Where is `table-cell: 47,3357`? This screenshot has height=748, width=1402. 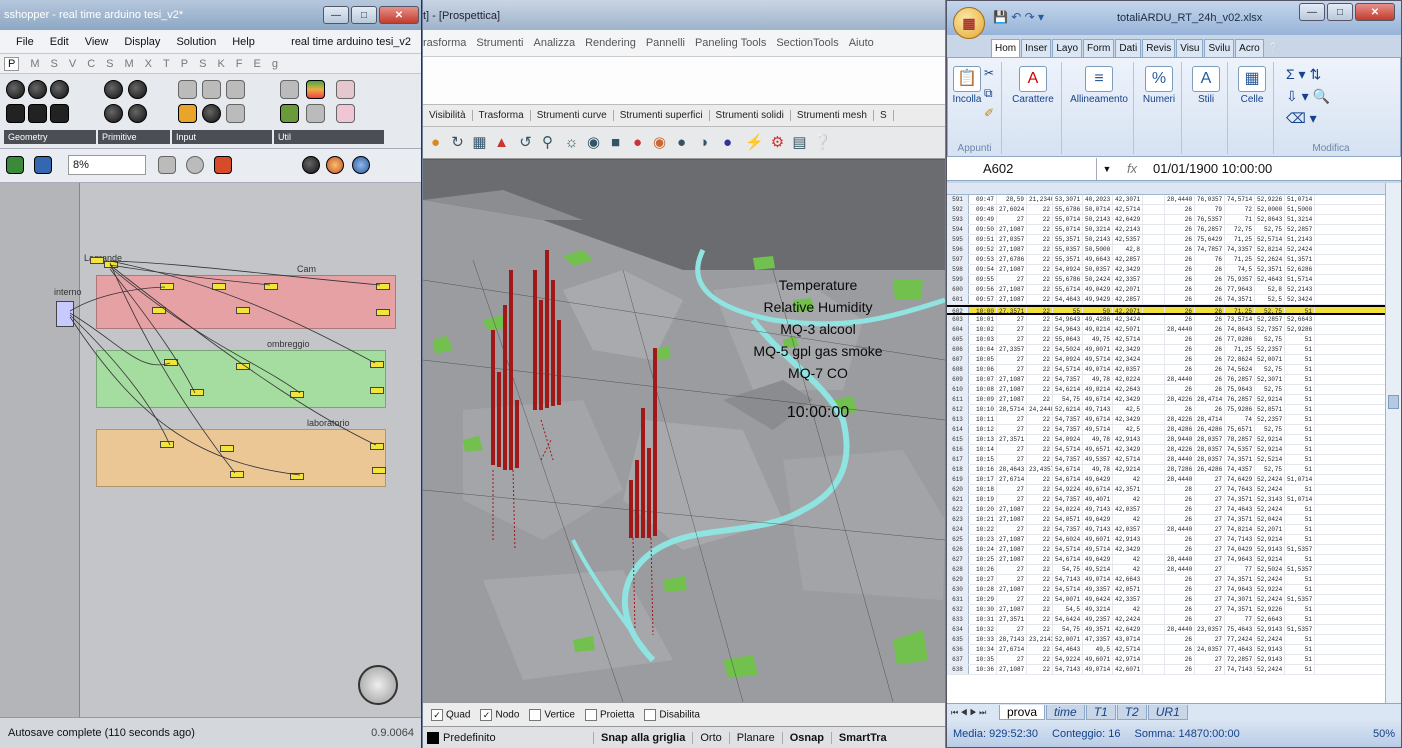
table-cell: 47,3357 is located at coordinates (1098, 639).